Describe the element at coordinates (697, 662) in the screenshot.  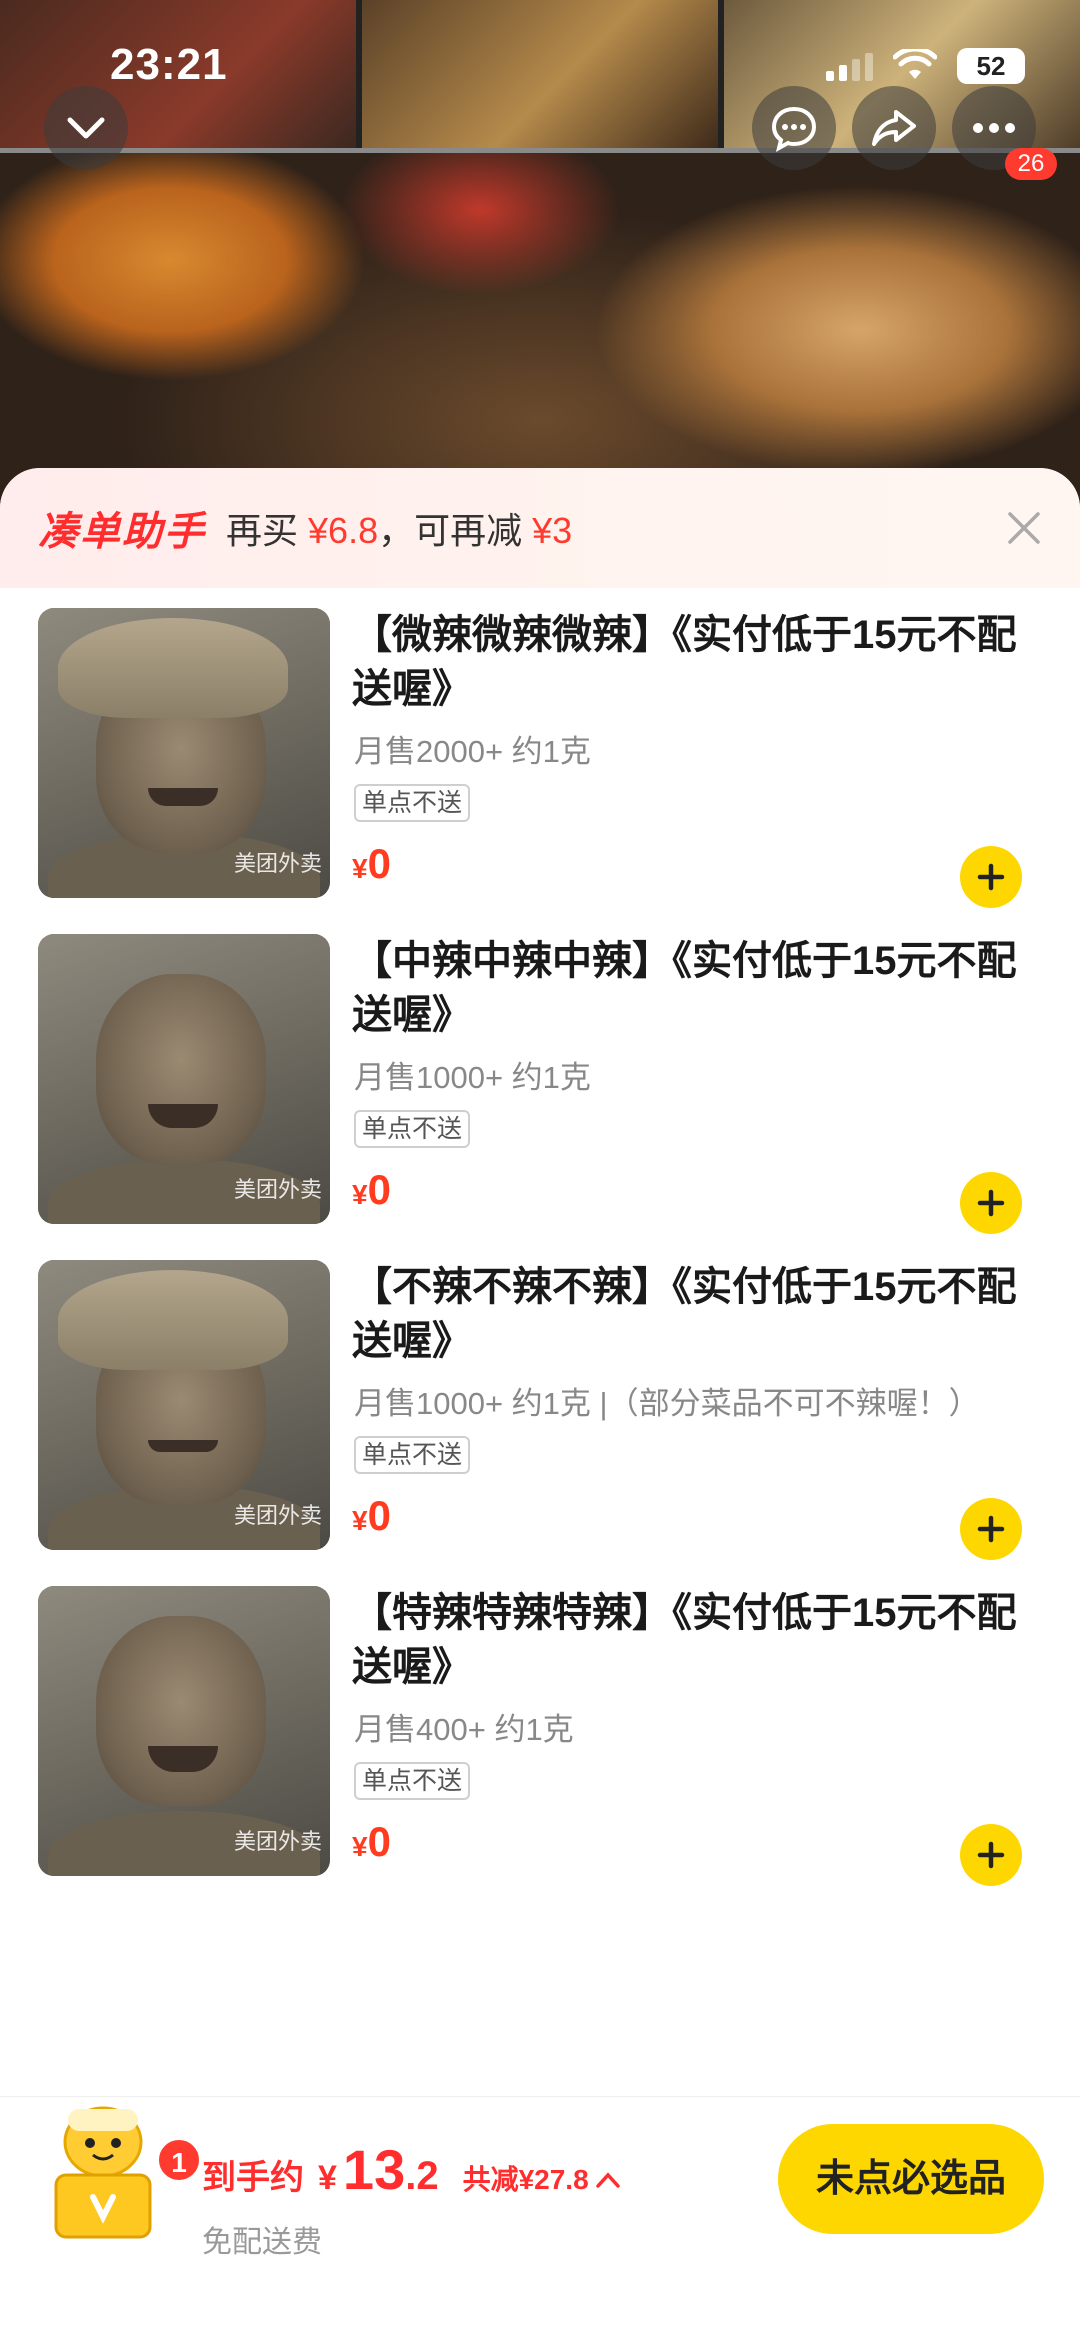
I see `product-title: 【微辣微辣微辣】《实付低于15元不配送喔》` at that location.